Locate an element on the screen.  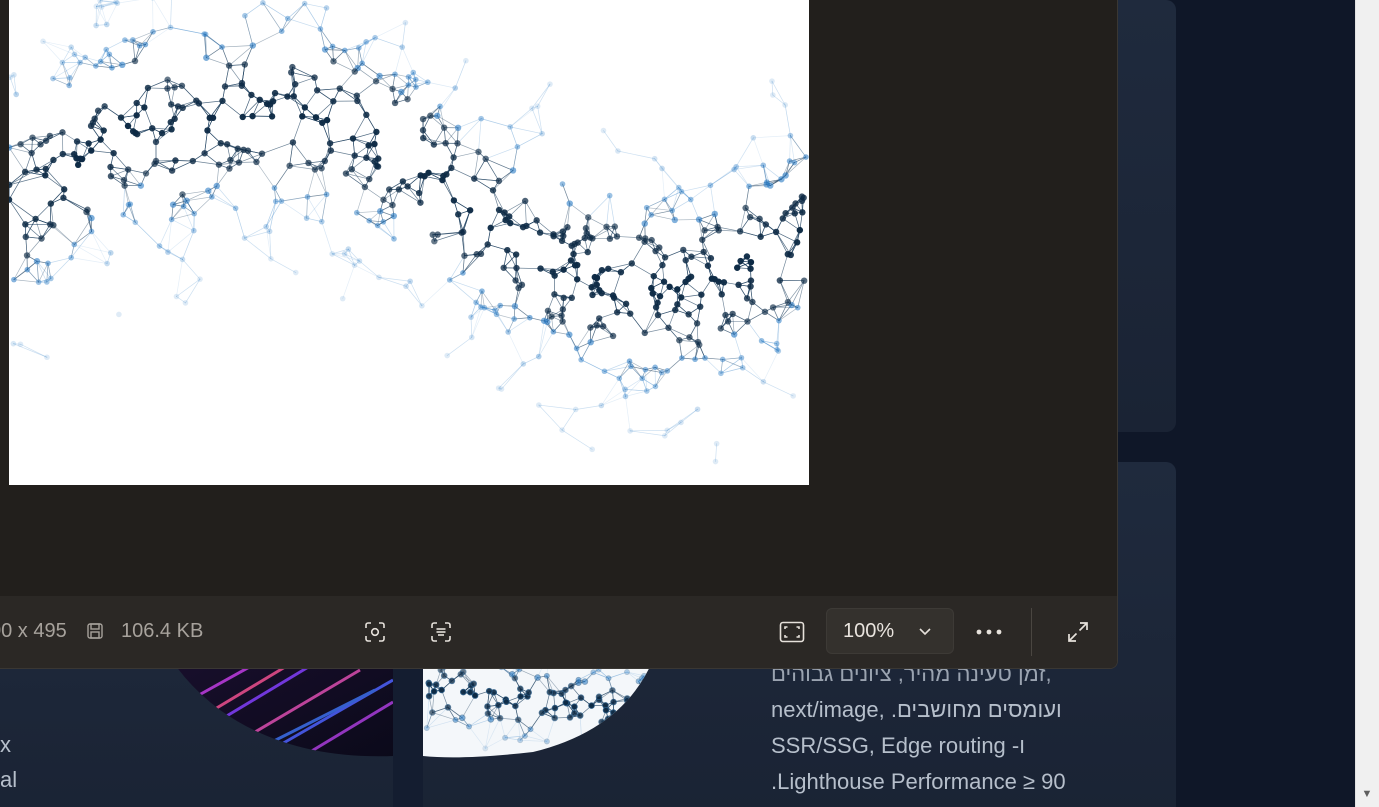
fit-to-window-icon is located at coordinates (792, 632).